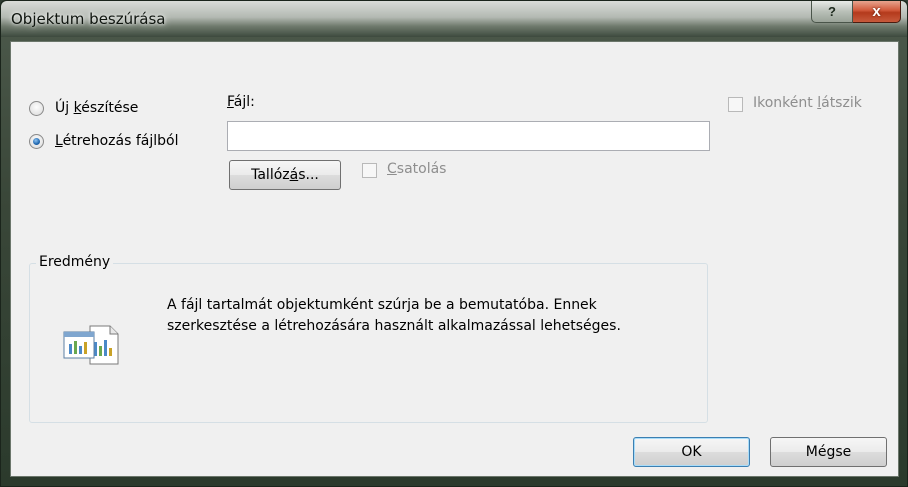 The height and width of the screenshot is (487, 908). What do you see at coordinates (416, 169) in the screenshot?
I see `link-checkbox-label: Csatolás` at bounding box center [416, 169].